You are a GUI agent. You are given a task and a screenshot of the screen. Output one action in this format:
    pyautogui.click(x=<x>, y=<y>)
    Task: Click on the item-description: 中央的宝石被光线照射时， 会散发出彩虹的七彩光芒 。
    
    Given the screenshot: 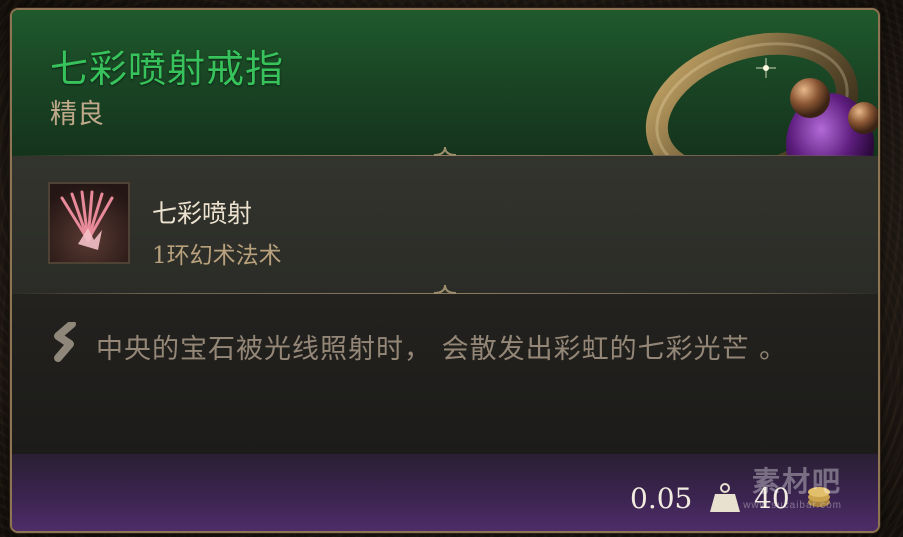 What is the action you would take?
    pyautogui.click(x=442, y=349)
    